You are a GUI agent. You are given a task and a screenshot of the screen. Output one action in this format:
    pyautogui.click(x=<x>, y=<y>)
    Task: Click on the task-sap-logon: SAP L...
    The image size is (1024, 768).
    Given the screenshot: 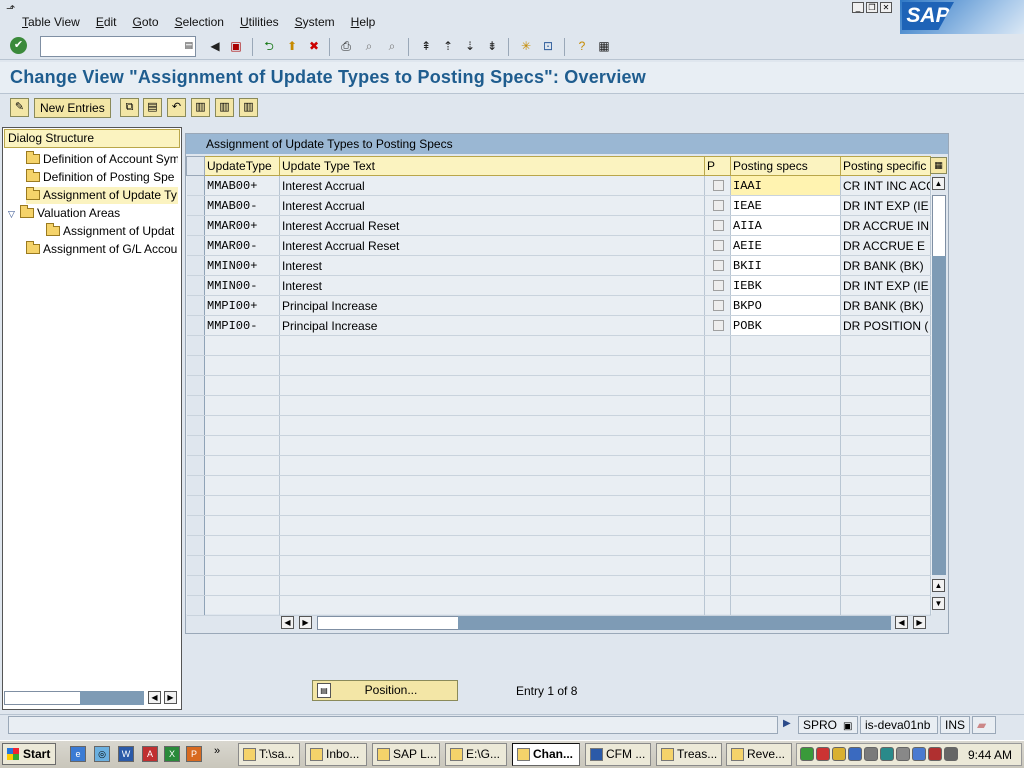 What is the action you would take?
    pyautogui.click(x=406, y=754)
    